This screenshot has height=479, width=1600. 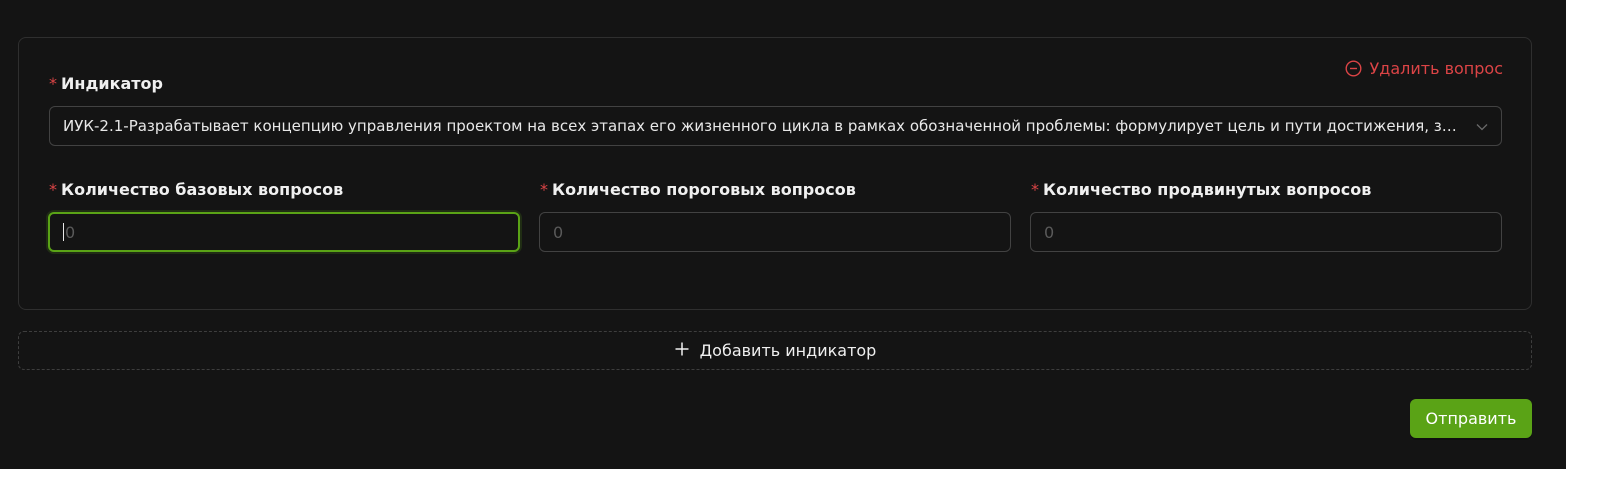 I want to click on chevron-down-icon, so click(x=1482, y=128).